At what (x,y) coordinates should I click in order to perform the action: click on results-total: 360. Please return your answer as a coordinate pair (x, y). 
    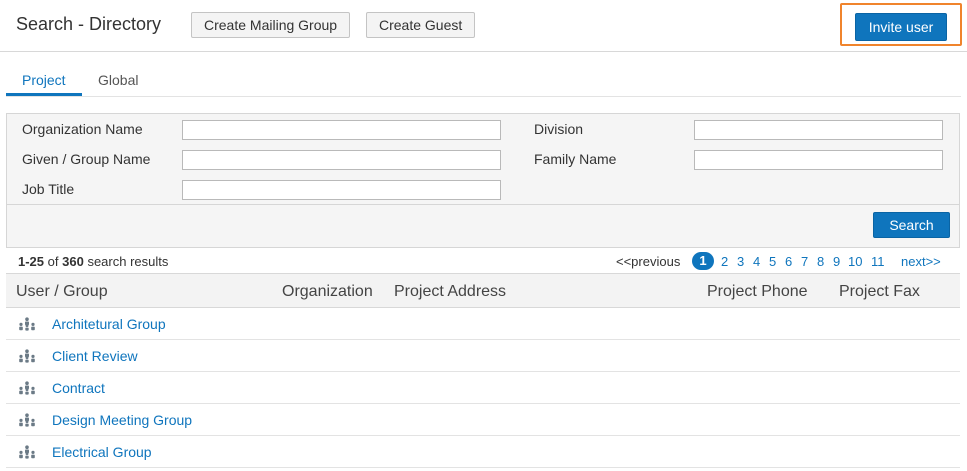
    Looking at the image, I should click on (73, 261).